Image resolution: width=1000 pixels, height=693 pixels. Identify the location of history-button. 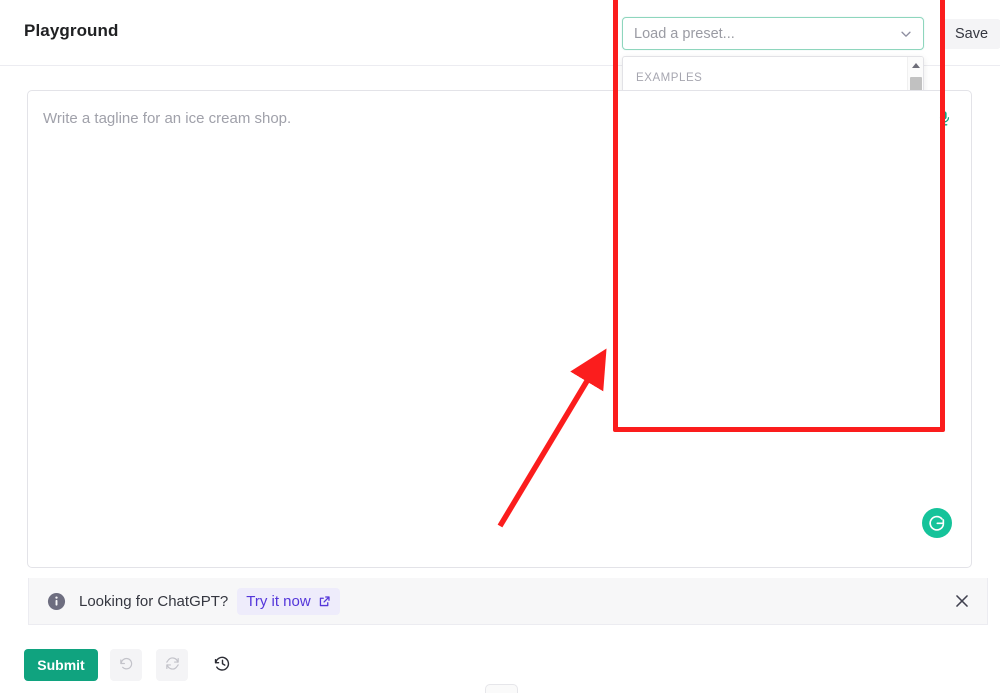
(222, 665).